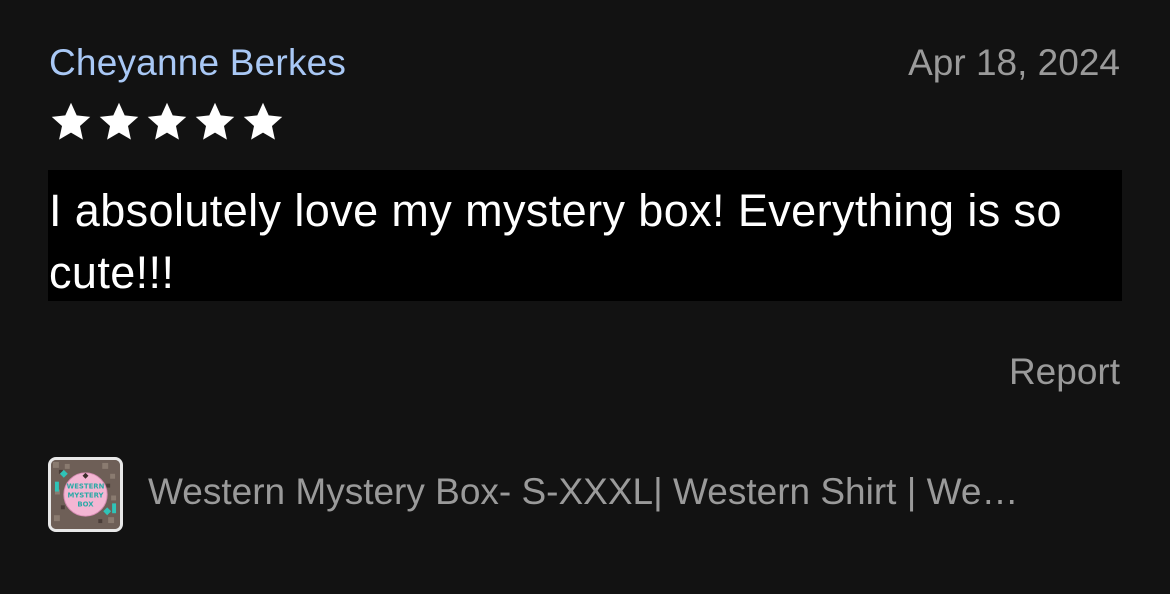  I want to click on thumbnail-text-line2: MYSTERY, so click(85, 495).